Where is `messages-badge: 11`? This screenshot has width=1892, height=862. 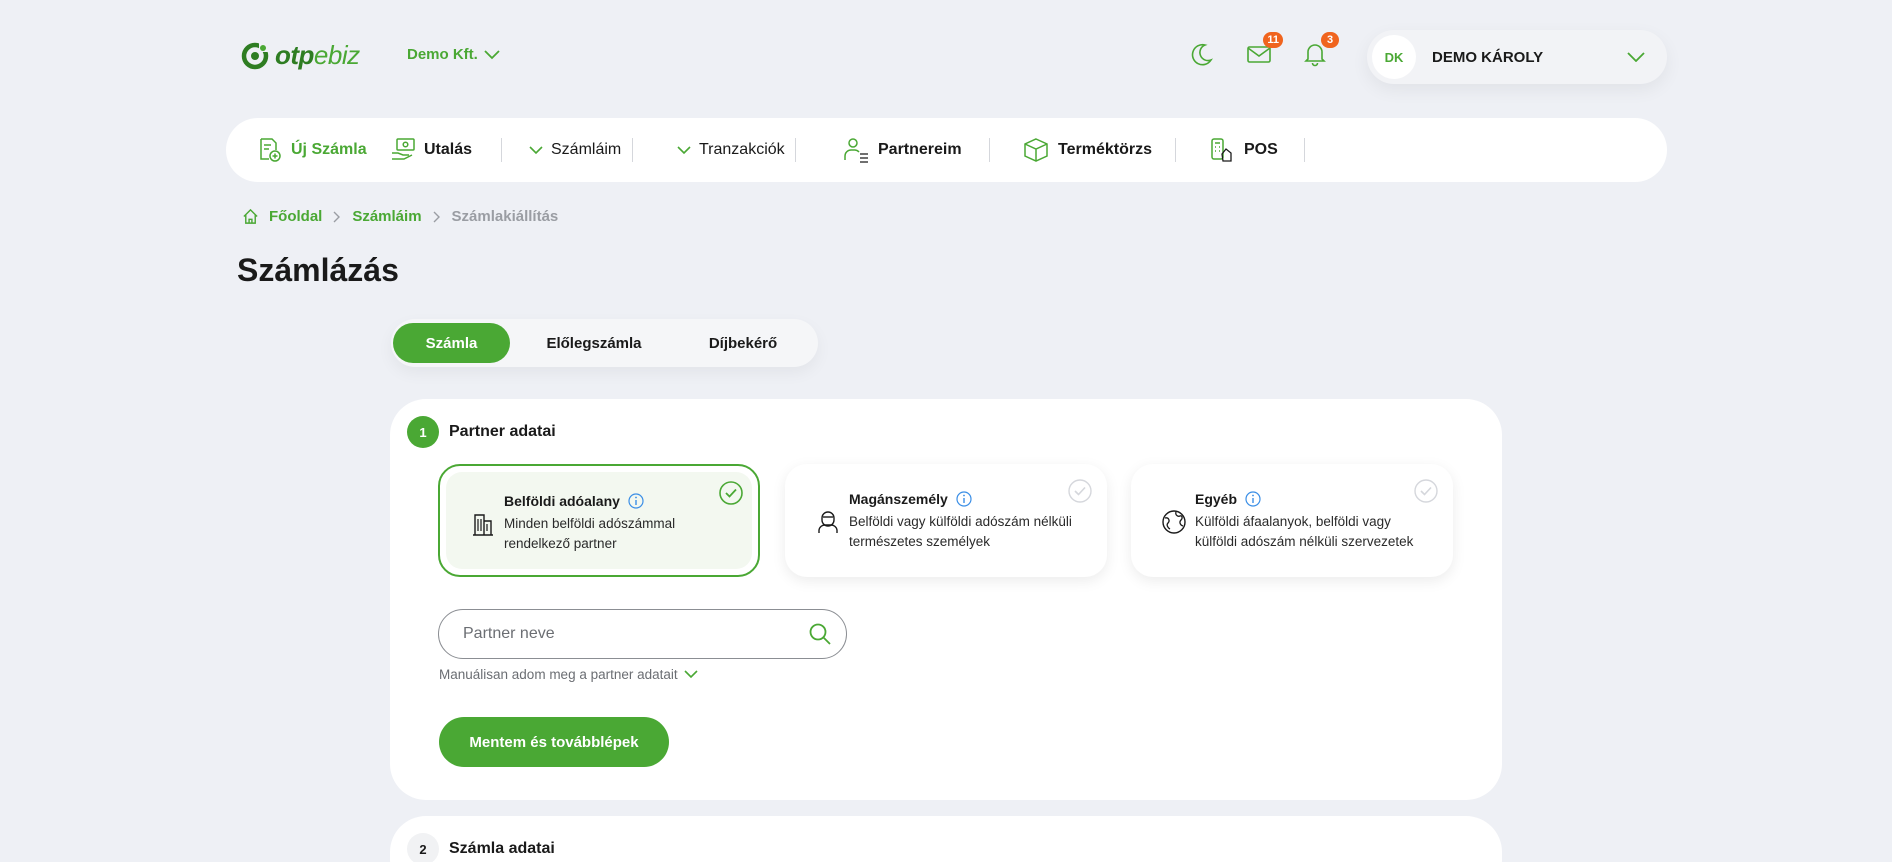
messages-badge: 11 is located at coordinates (1273, 40).